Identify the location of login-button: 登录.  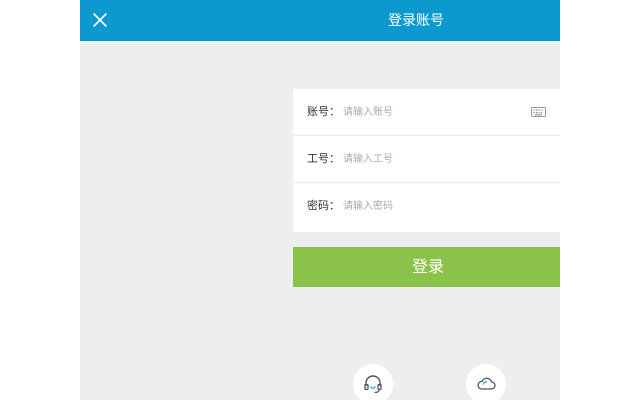
(426, 267).